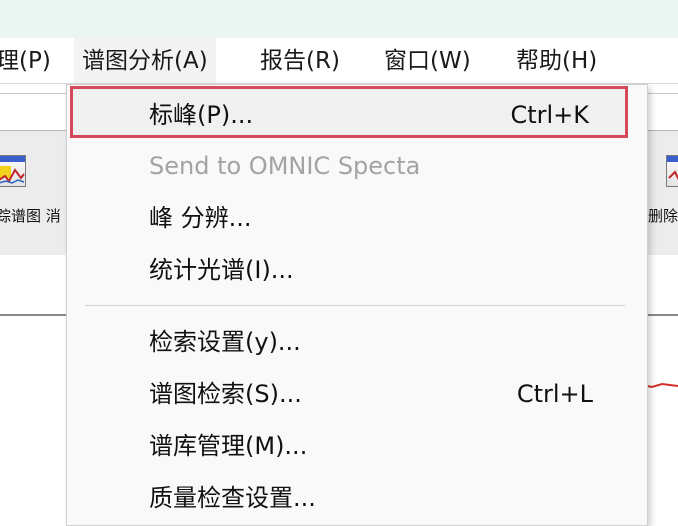  I want to click on menu-item-label-peaks: 标峰(P)... Ctrl+K, so click(349, 112).